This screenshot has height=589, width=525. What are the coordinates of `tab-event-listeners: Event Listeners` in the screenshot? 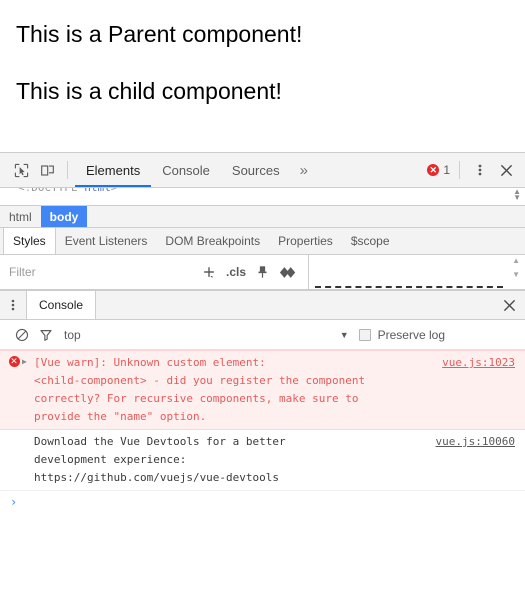 It's located at (106, 241).